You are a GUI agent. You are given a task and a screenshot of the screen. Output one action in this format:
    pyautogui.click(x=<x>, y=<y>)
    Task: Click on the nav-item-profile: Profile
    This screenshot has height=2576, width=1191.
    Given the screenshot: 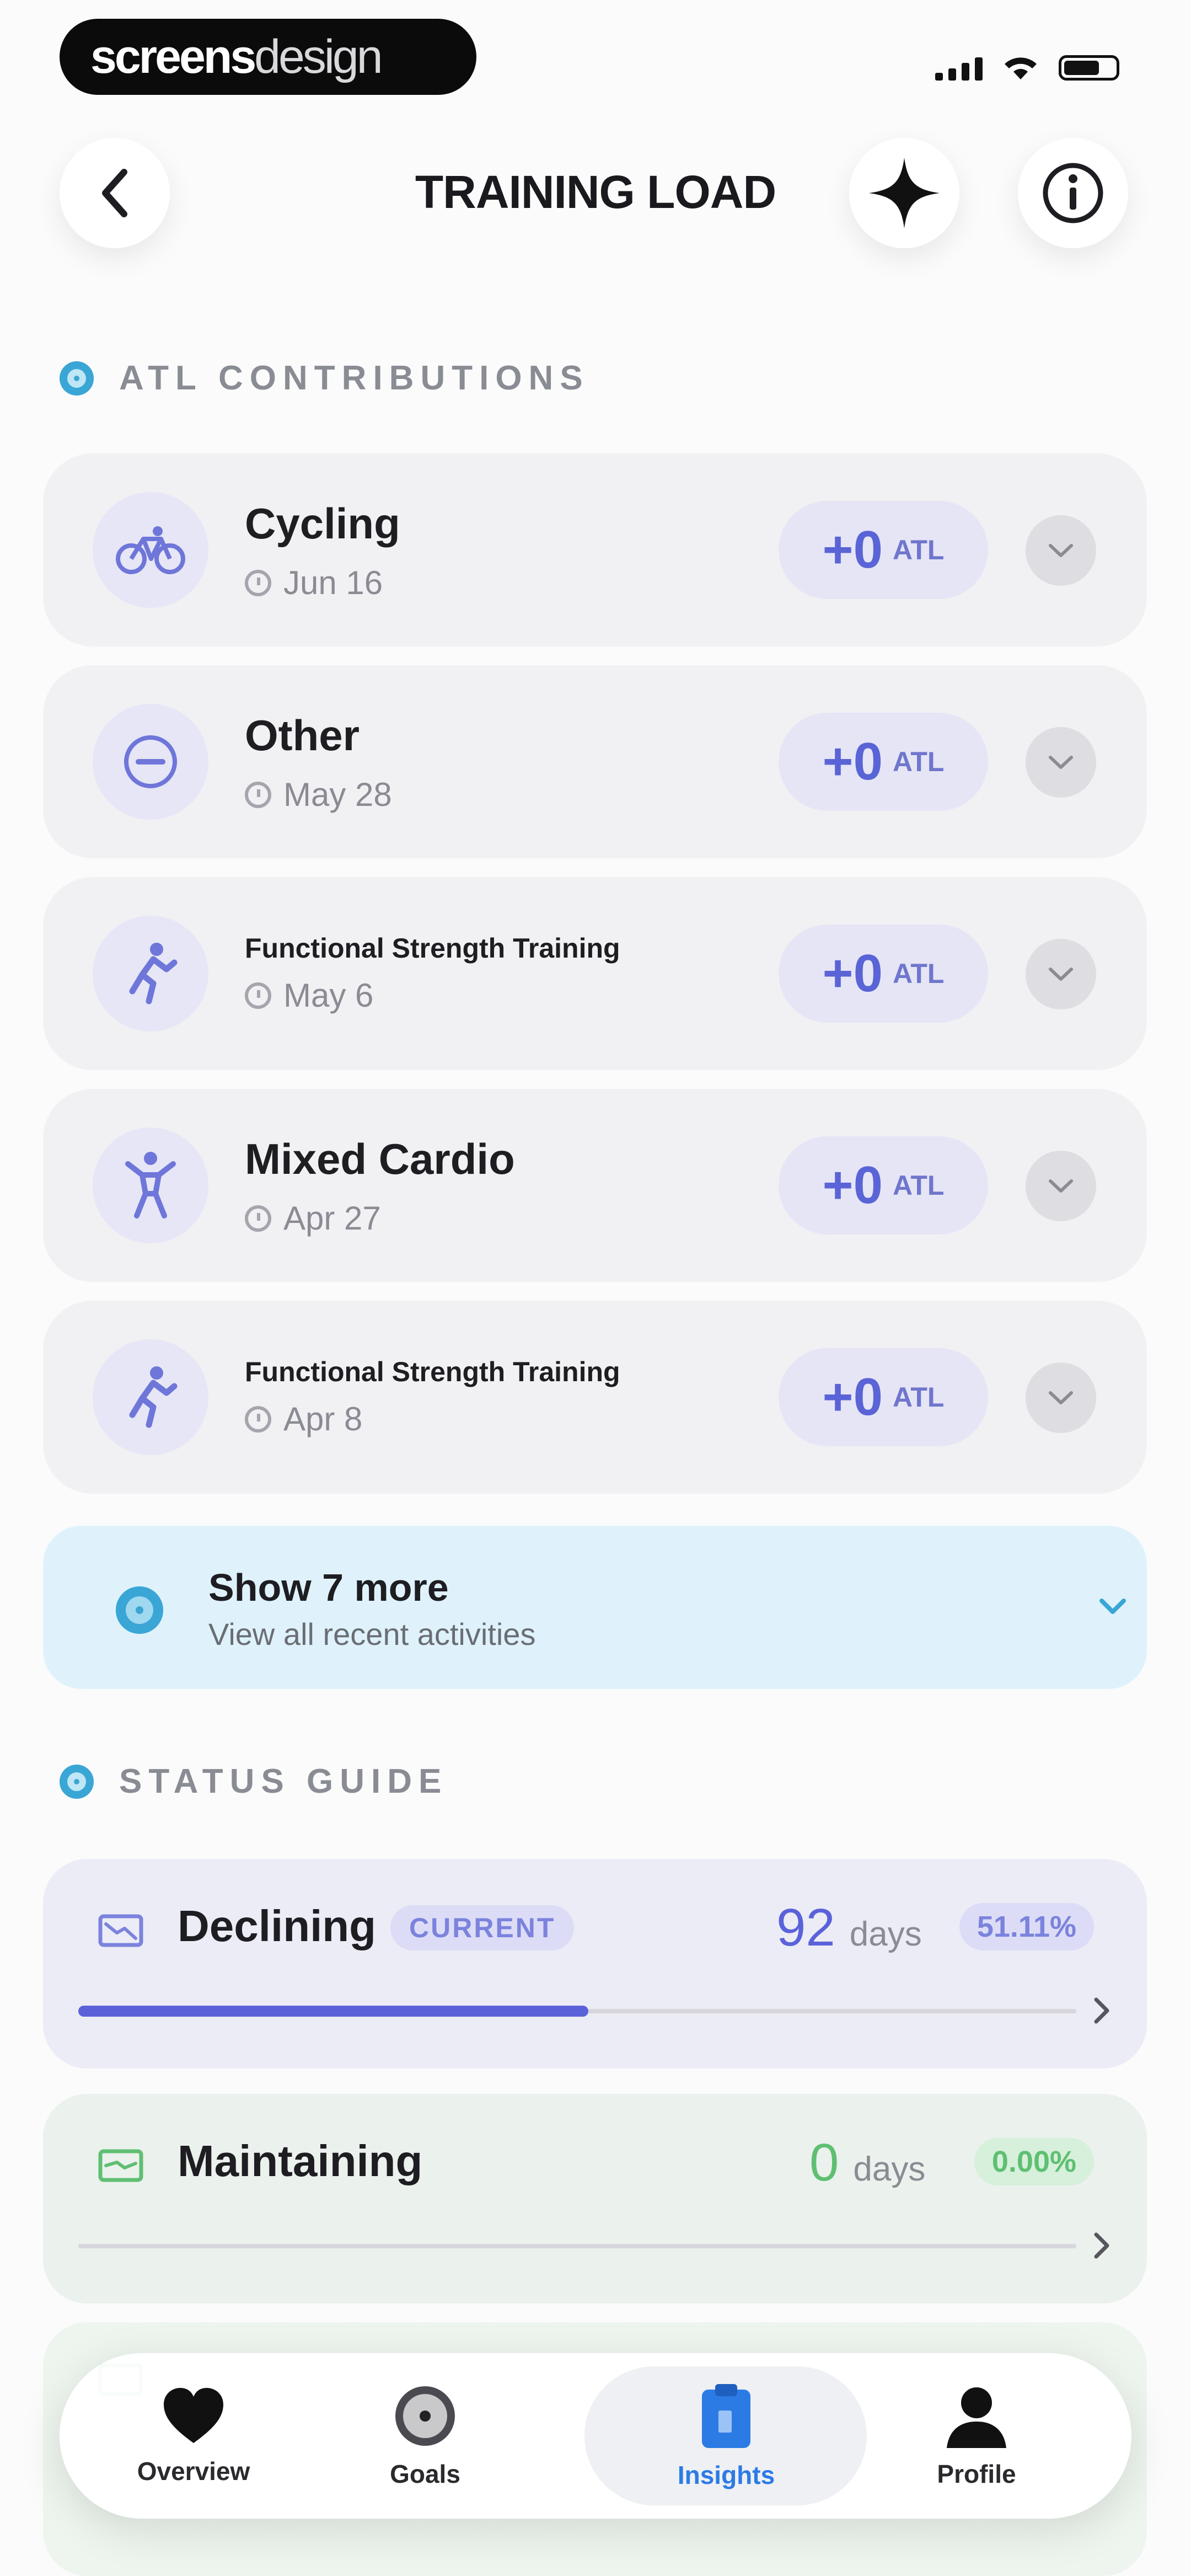 What is the action you would take?
    pyautogui.click(x=976, y=2436)
    